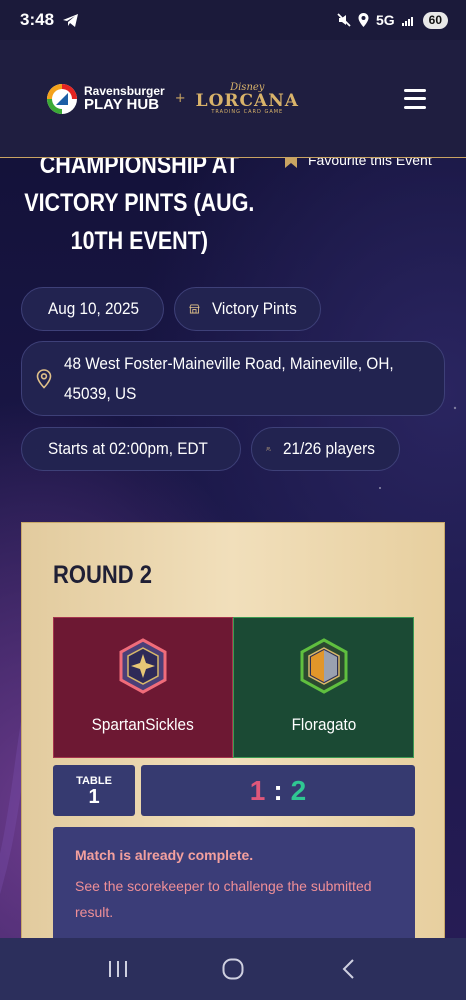 This screenshot has height=1000, width=466. What do you see at coordinates (180, 98) in the screenshot?
I see `brand-plus: +` at bounding box center [180, 98].